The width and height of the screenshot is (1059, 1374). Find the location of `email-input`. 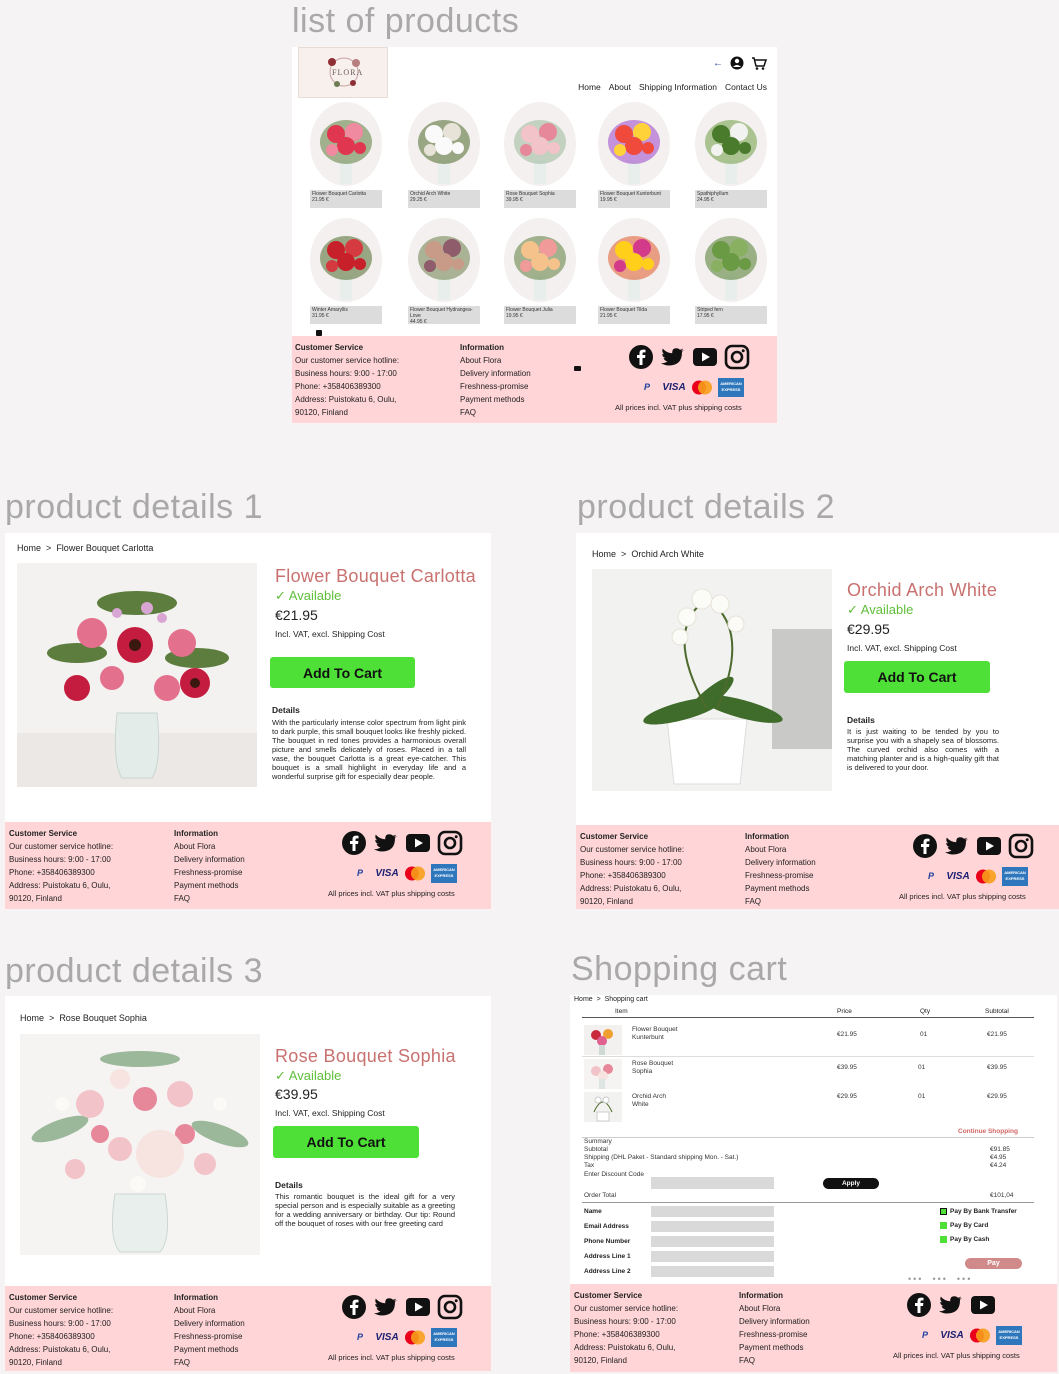

email-input is located at coordinates (712, 1226).